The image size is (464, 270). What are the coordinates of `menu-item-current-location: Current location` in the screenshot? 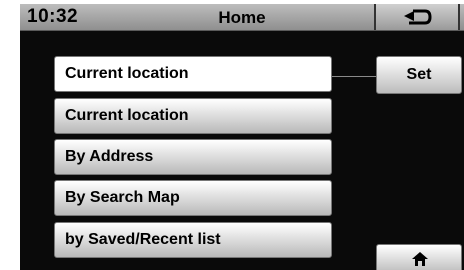 It's located at (193, 116).